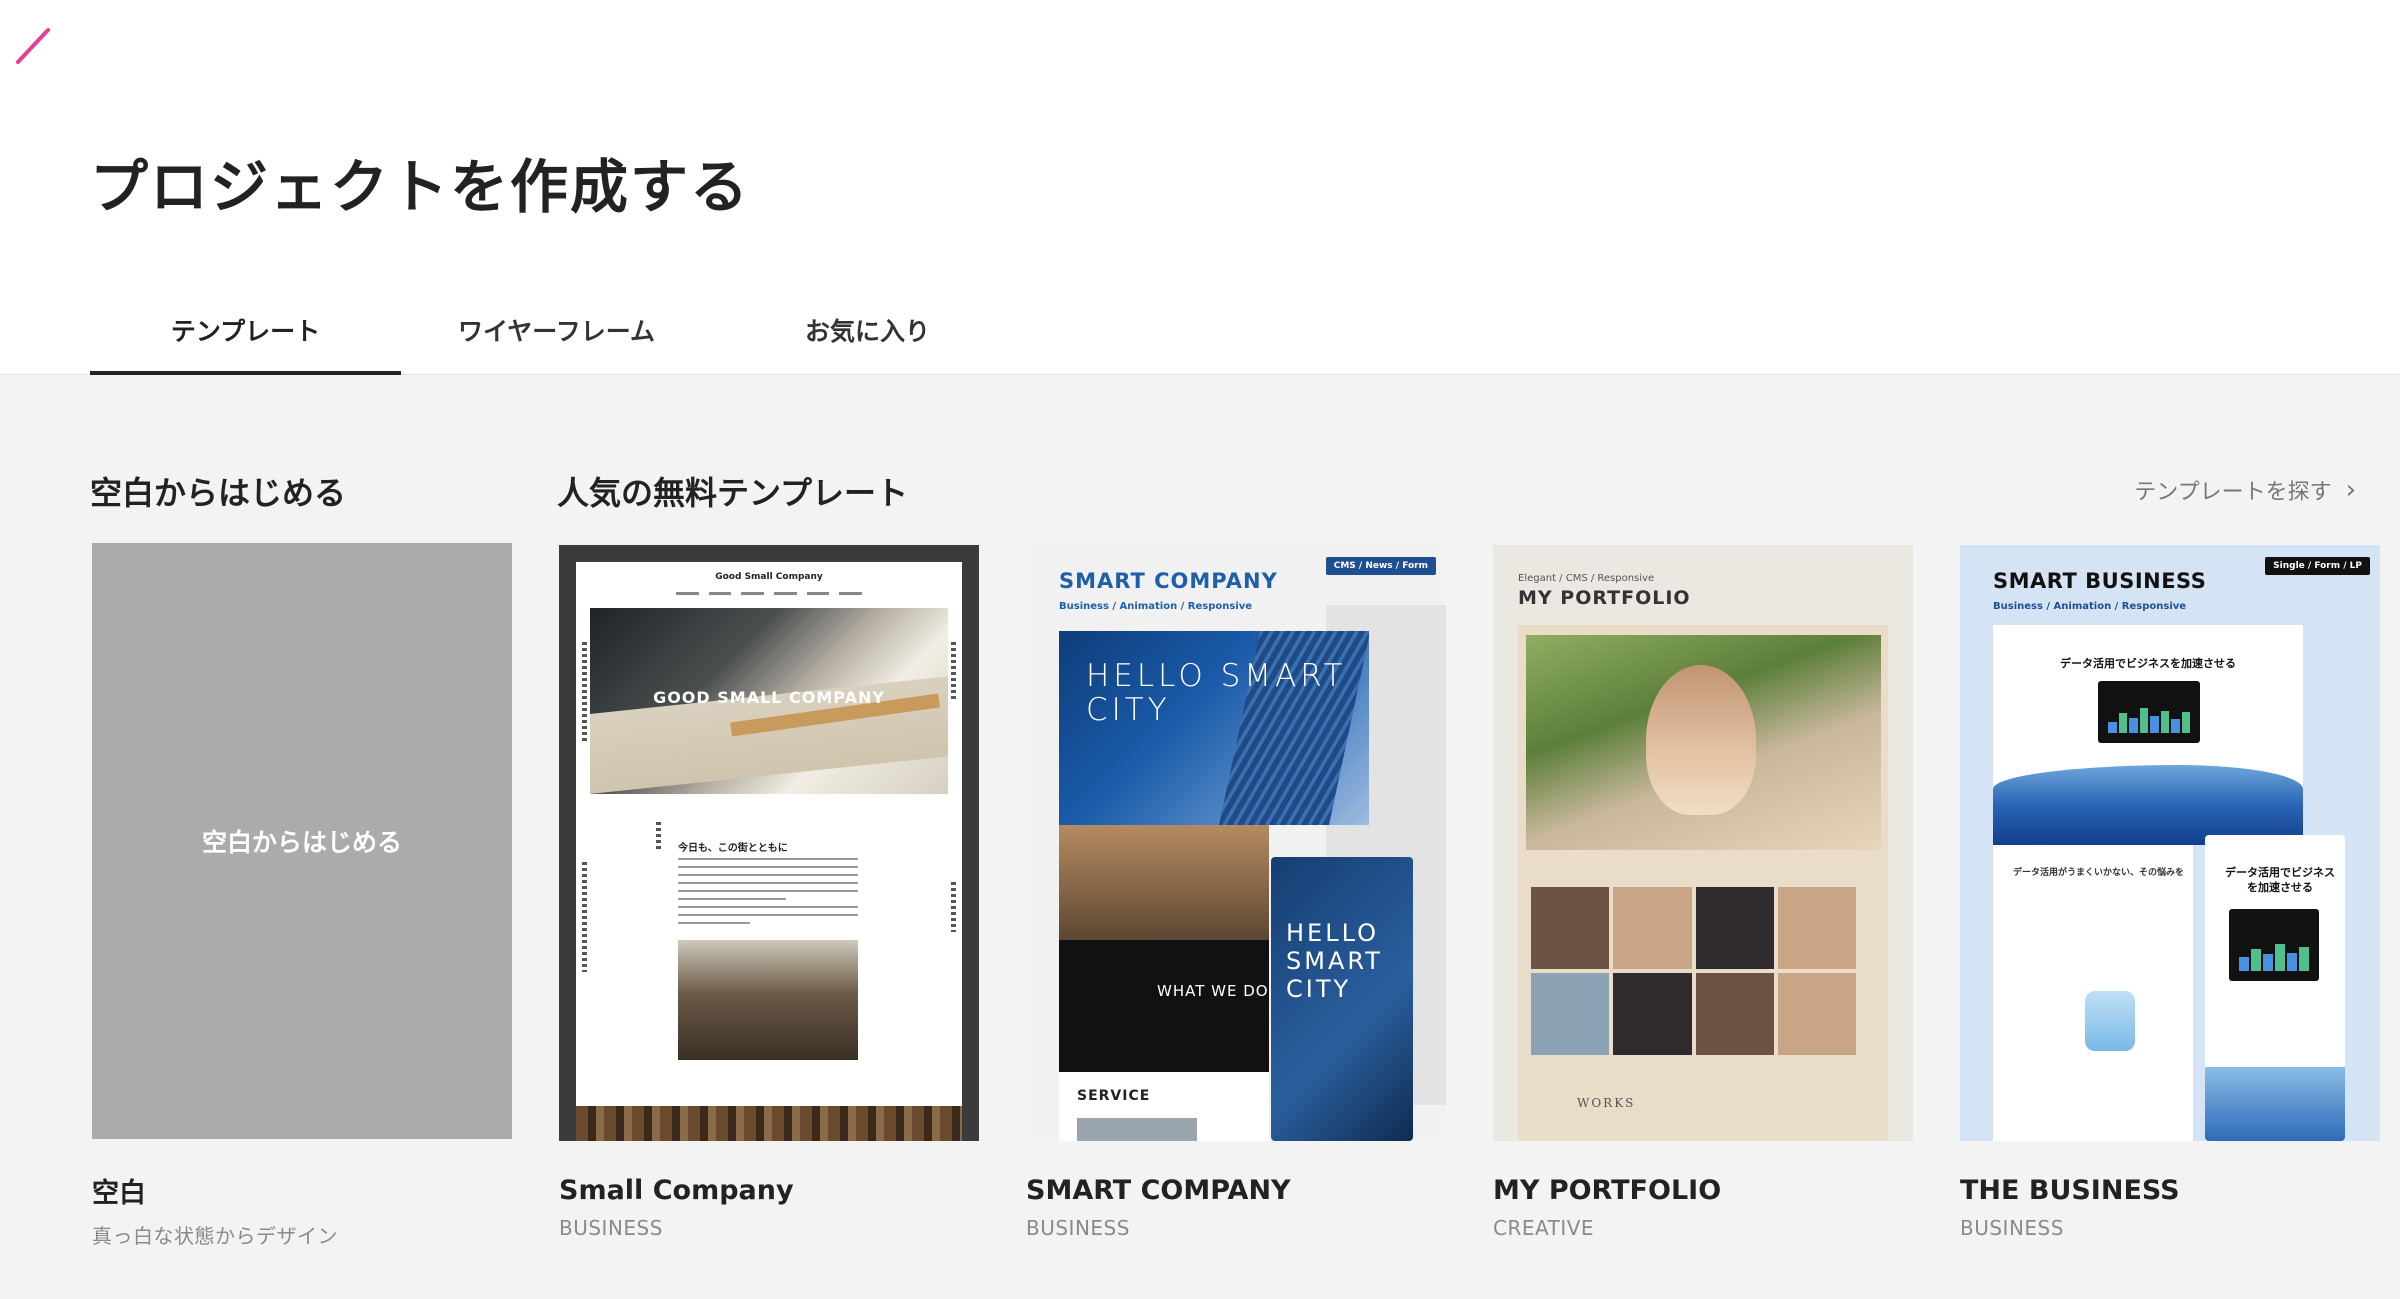 The height and width of the screenshot is (1299, 2400). I want to click on preview-section-page: データ活用がうまくいかない、その悩みを, so click(2093, 993).